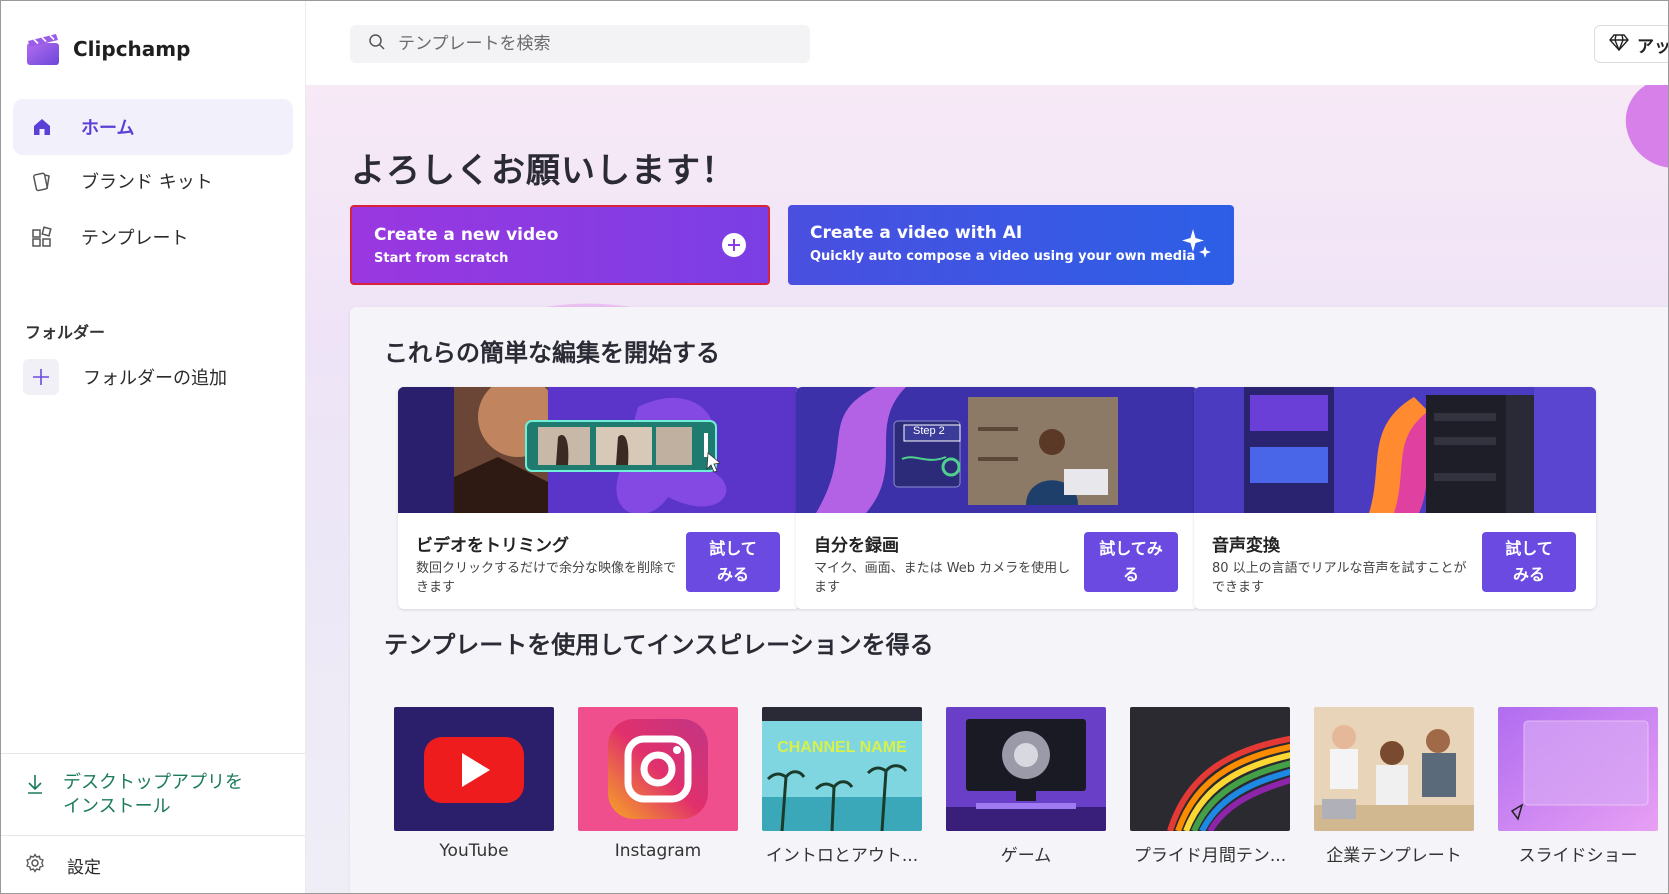  I want to click on edit-card-voice: 音声変換 80 以上の言語でリアルな音声を試すことができます 試して みる, so click(1395, 498).